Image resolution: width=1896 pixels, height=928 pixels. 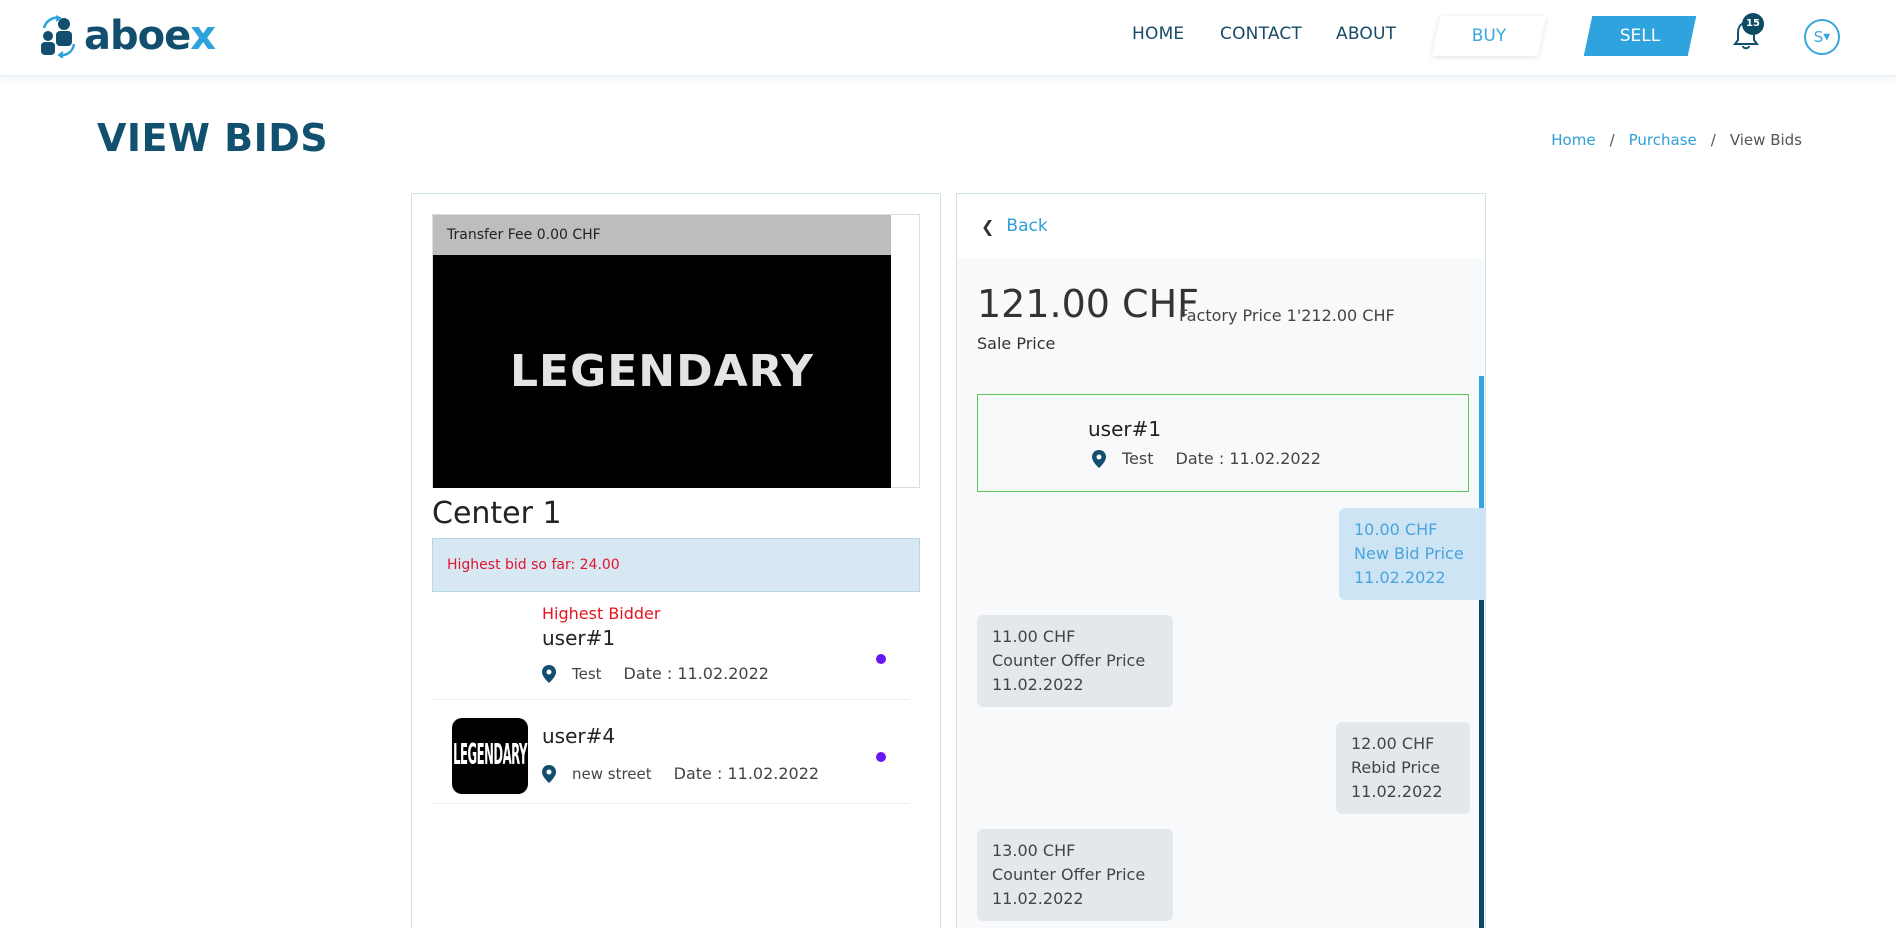 I want to click on bid-message: 13.00 CHF Counter Offer Price 11.02.2022, so click(x=1075, y=875).